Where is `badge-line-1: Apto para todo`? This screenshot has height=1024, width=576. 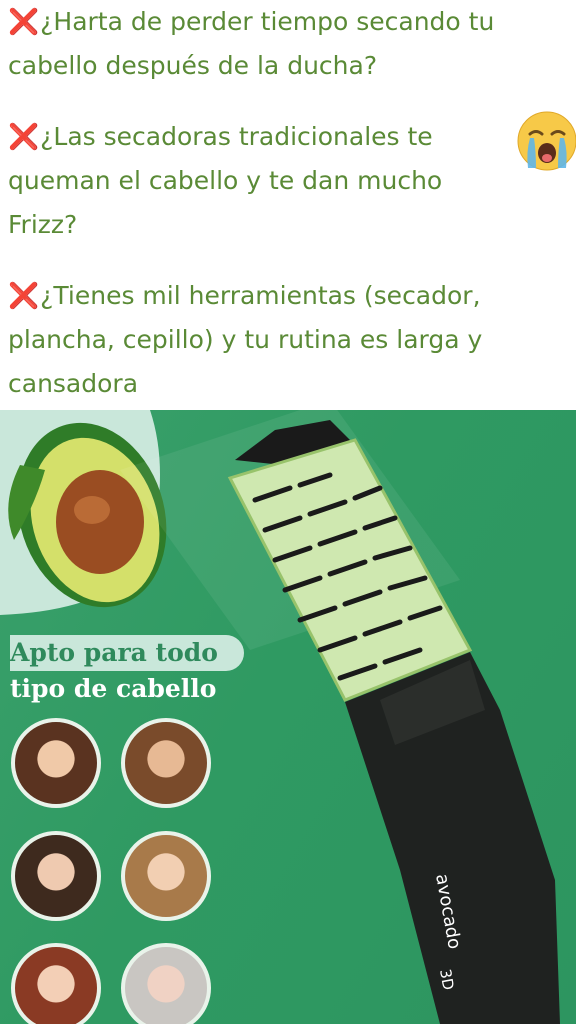 badge-line-1: Apto para todo is located at coordinates (127, 653).